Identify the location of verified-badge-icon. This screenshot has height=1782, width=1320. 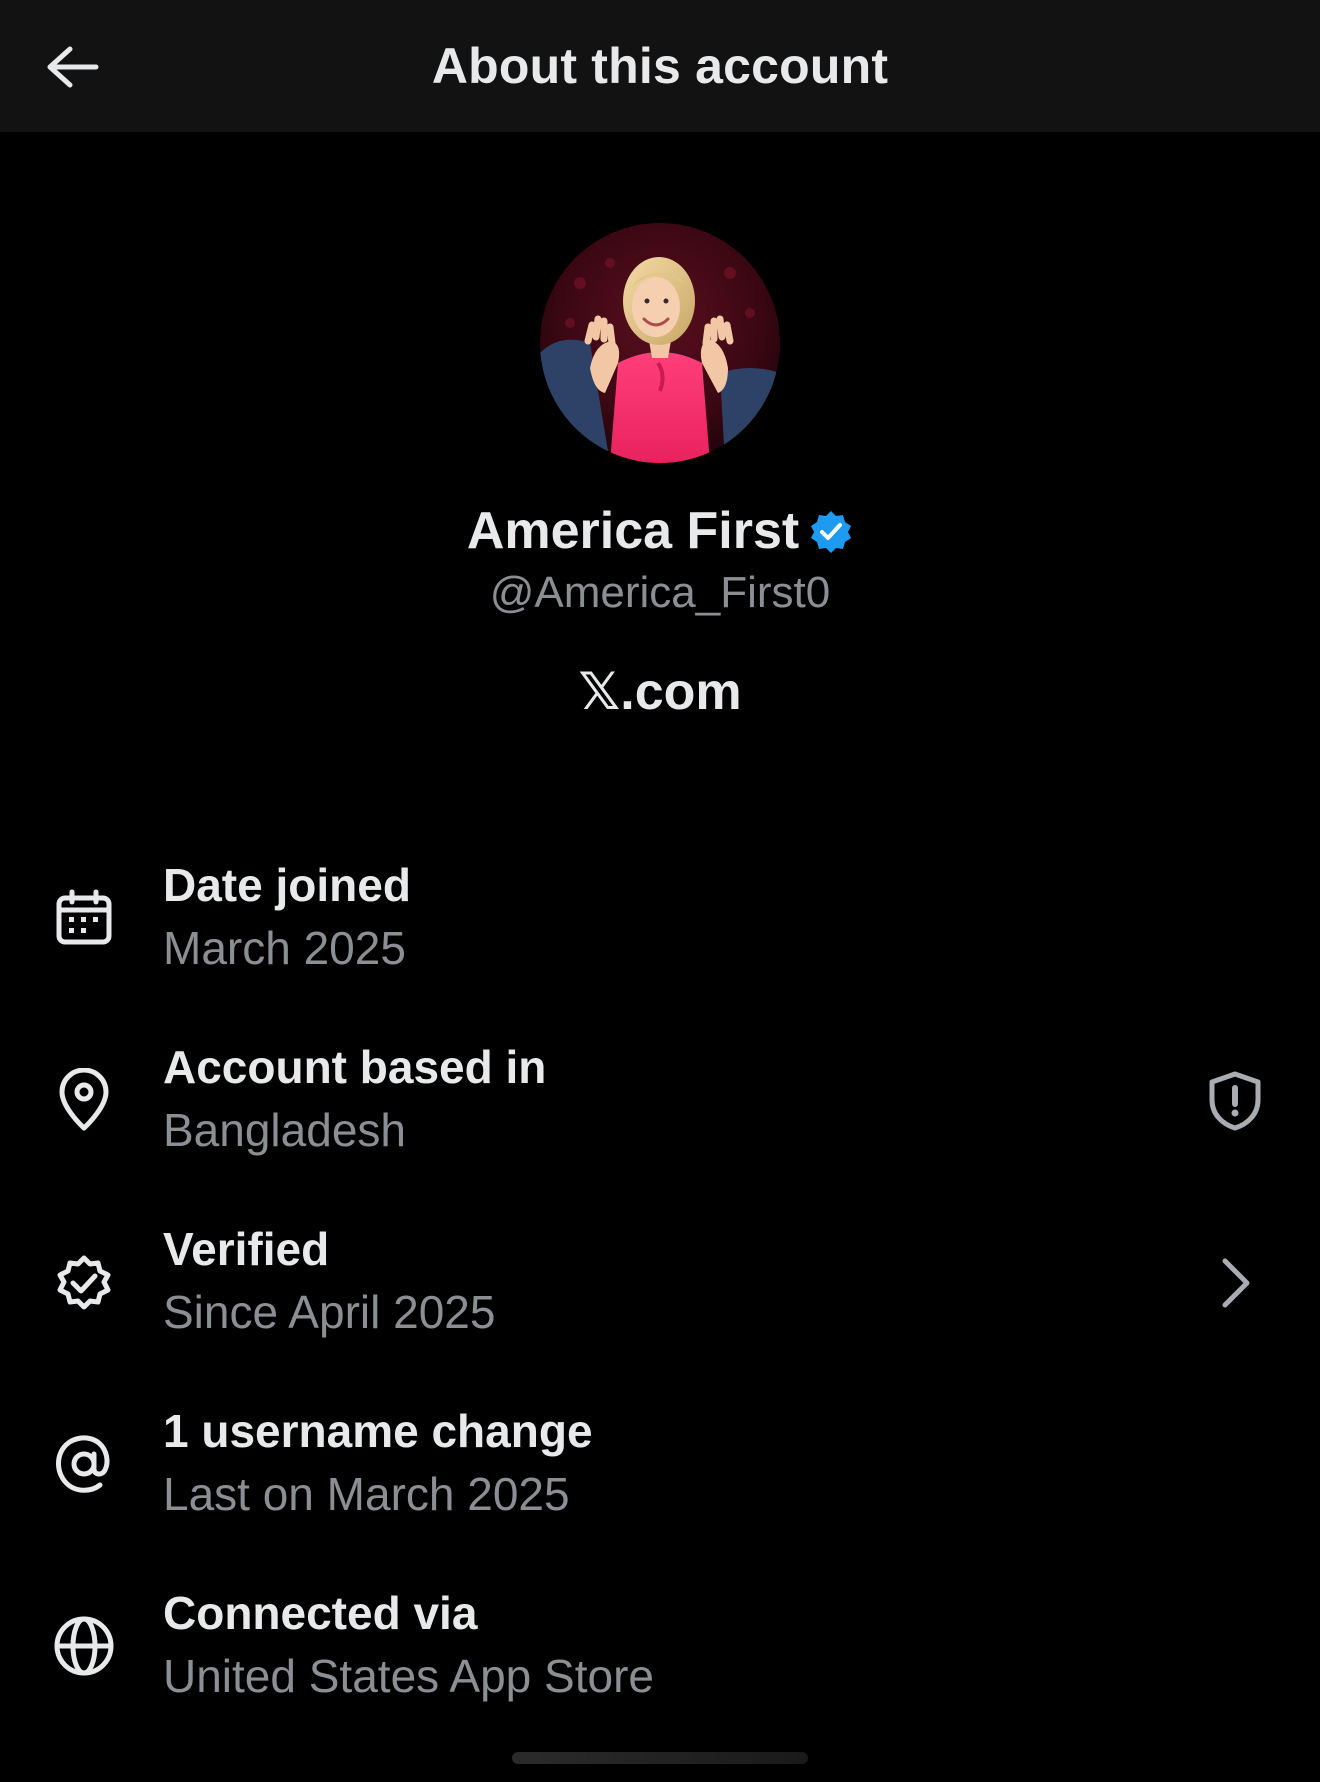
(831, 531).